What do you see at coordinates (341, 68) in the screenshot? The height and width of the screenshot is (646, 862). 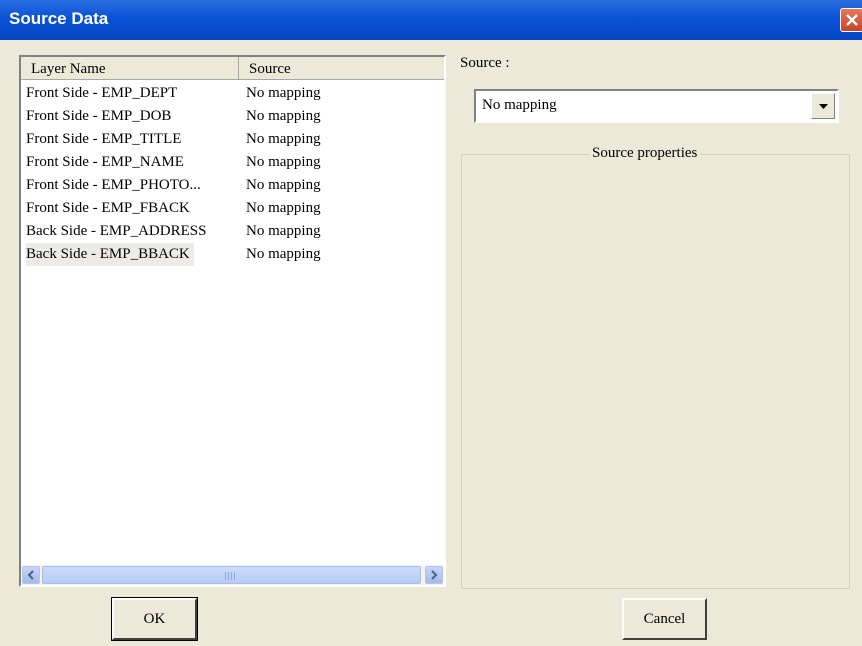 I see `column-header-source: Source` at bounding box center [341, 68].